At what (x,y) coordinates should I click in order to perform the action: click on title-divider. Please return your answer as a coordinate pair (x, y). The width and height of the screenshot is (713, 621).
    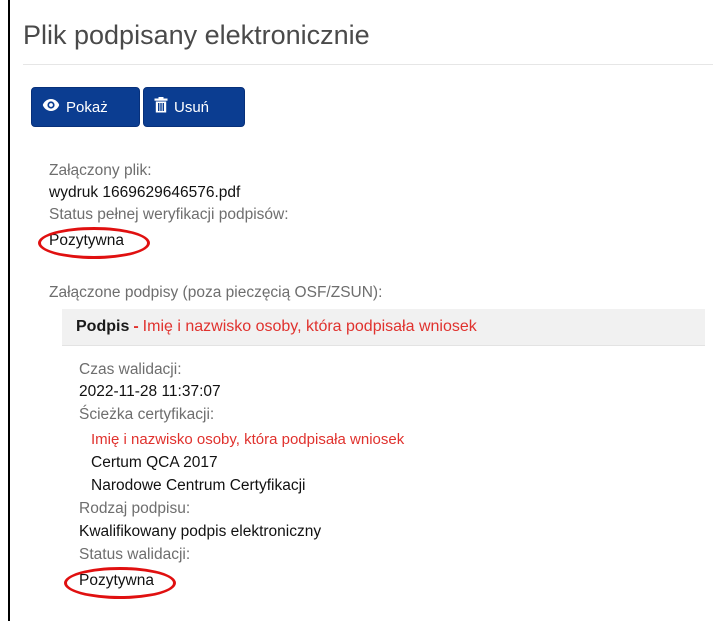
    Looking at the image, I should click on (368, 64).